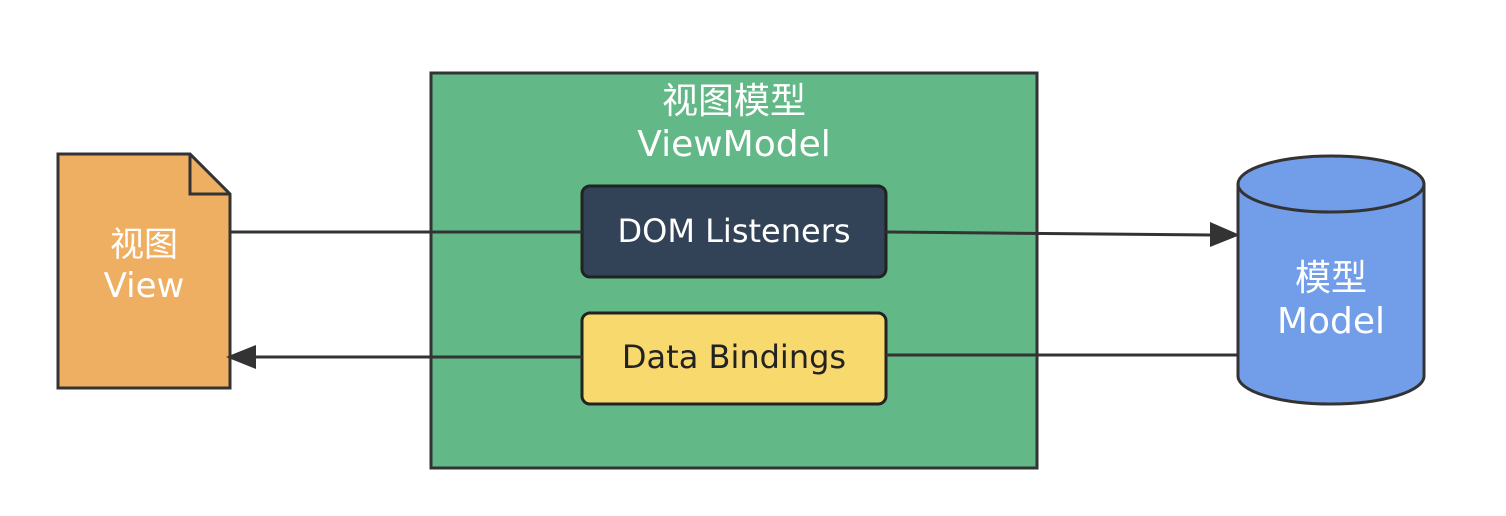 This screenshot has width=1506, height=516. What do you see at coordinates (733, 101) in the screenshot?
I see `viewmodel-label-zh: 视图模型` at bounding box center [733, 101].